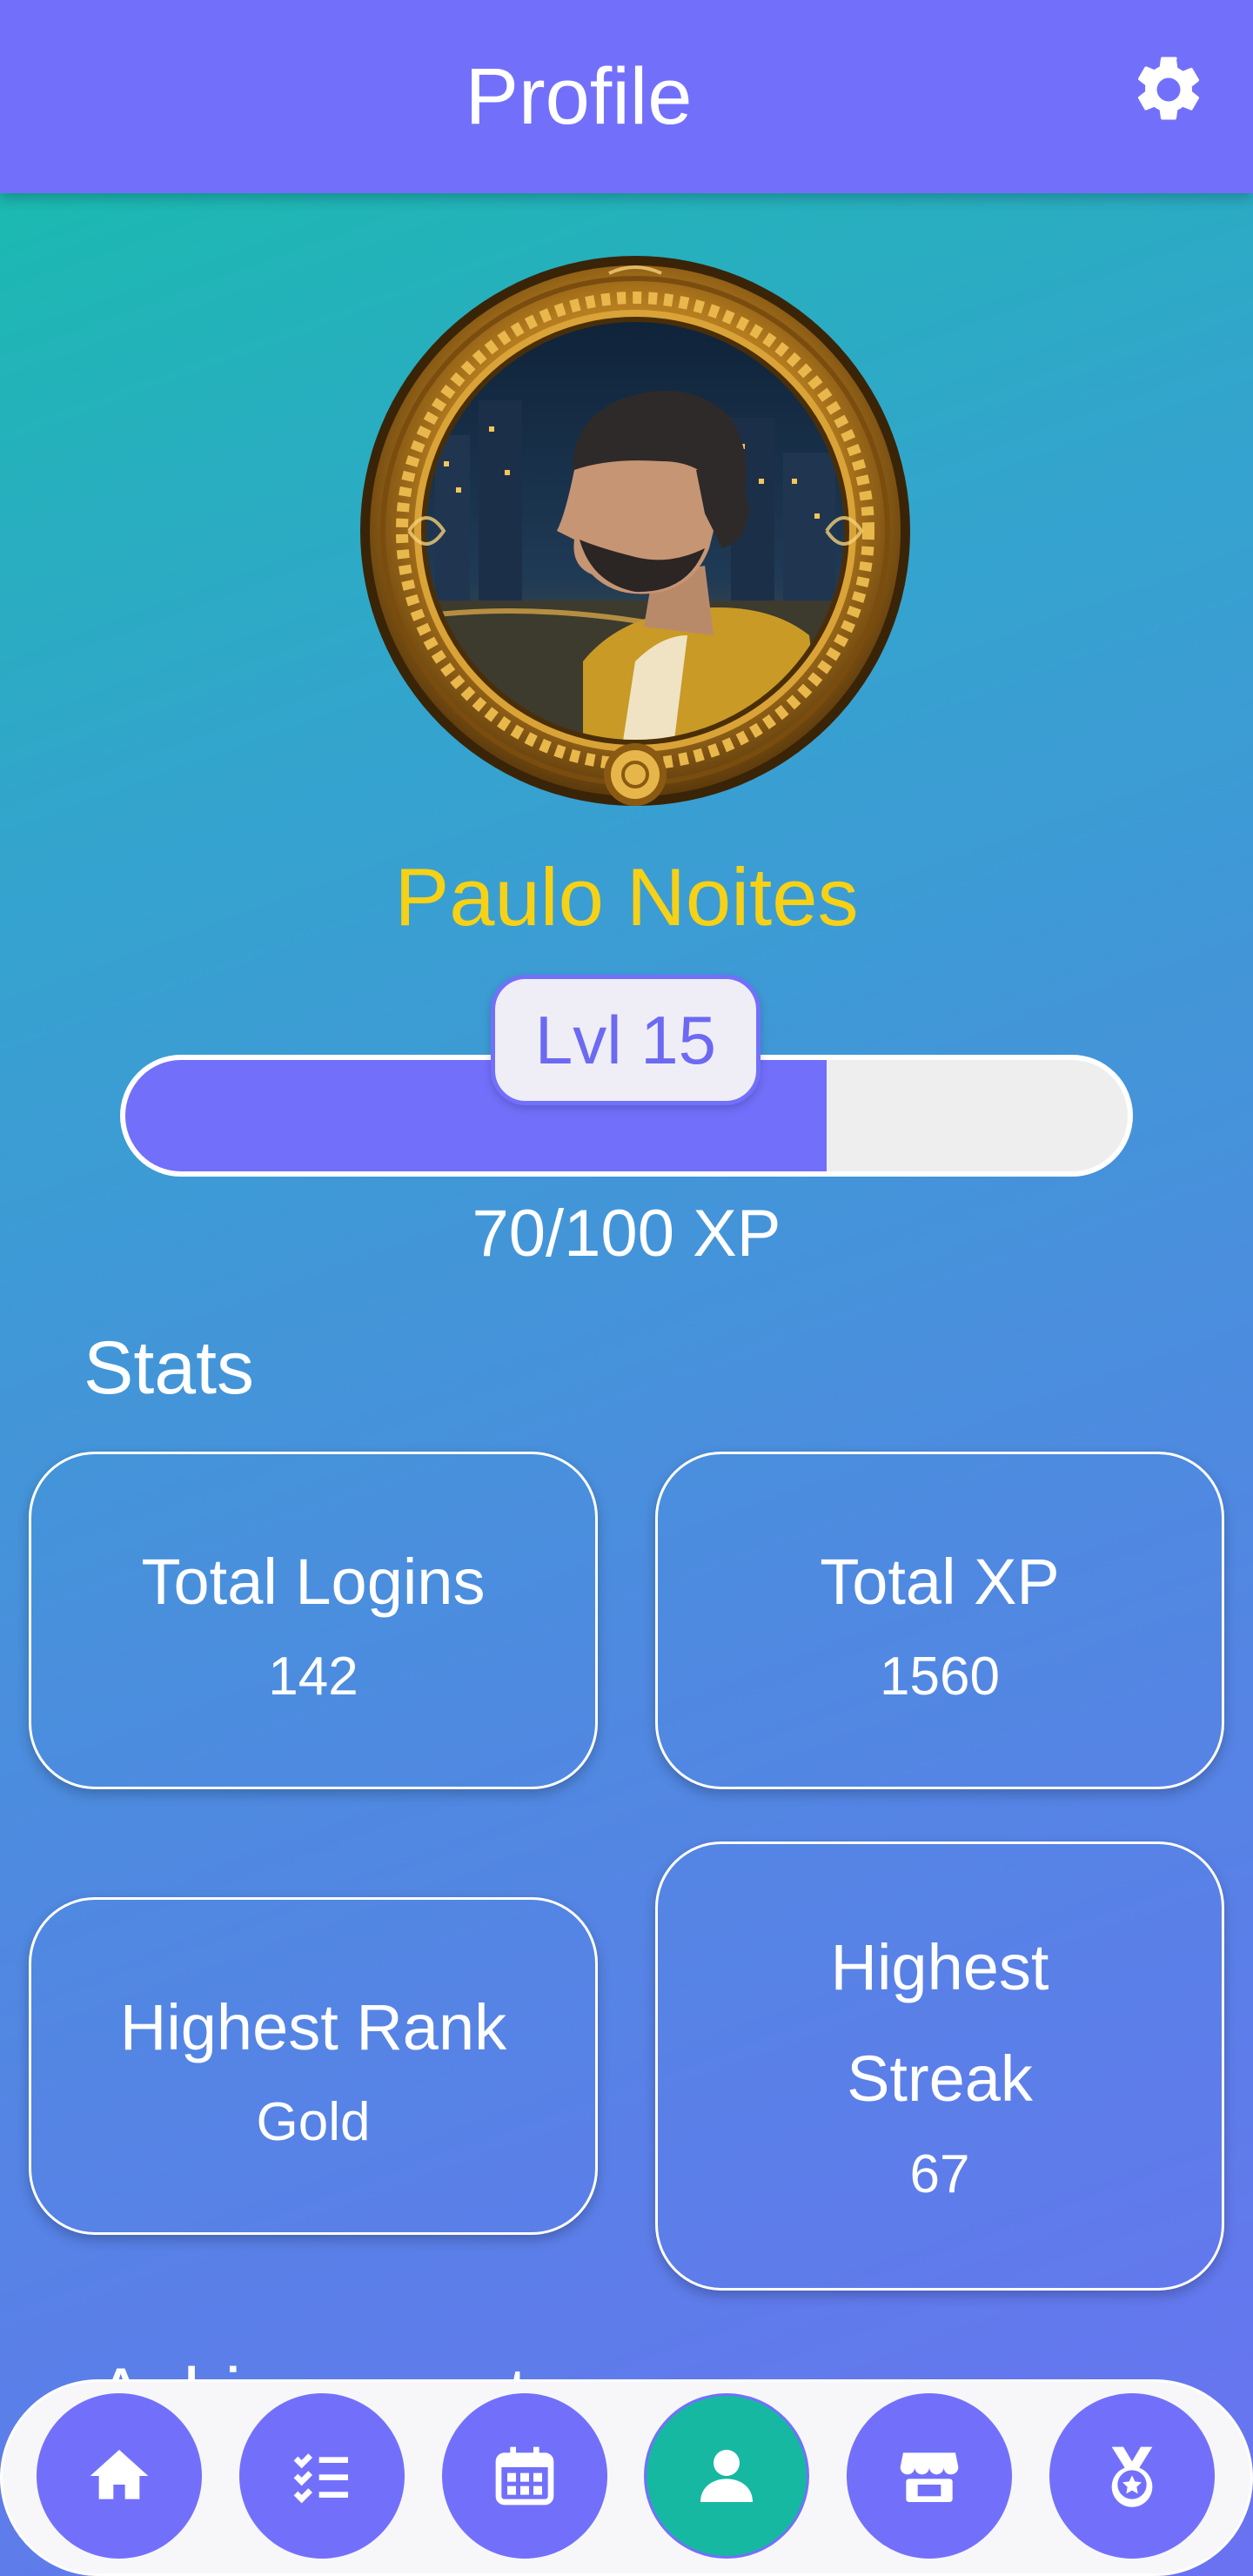 The width and height of the screenshot is (1253, 2576). What do you see at coordinates (313, 2066) in the screenshot?
I see `stat-card-highest-rank: Highest Rank Gold` at bounding box center [313, 2066].